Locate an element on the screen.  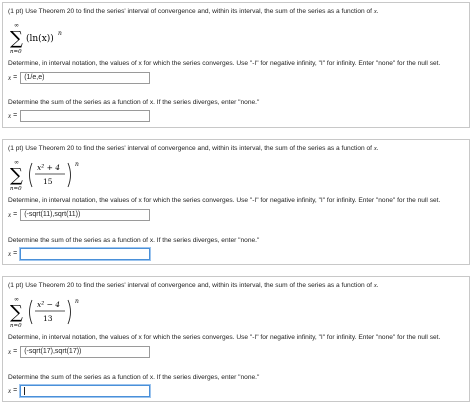
series-formula: ∞ ∑ n=0 x² + 4 15 n is located at coordinates (68, 175).